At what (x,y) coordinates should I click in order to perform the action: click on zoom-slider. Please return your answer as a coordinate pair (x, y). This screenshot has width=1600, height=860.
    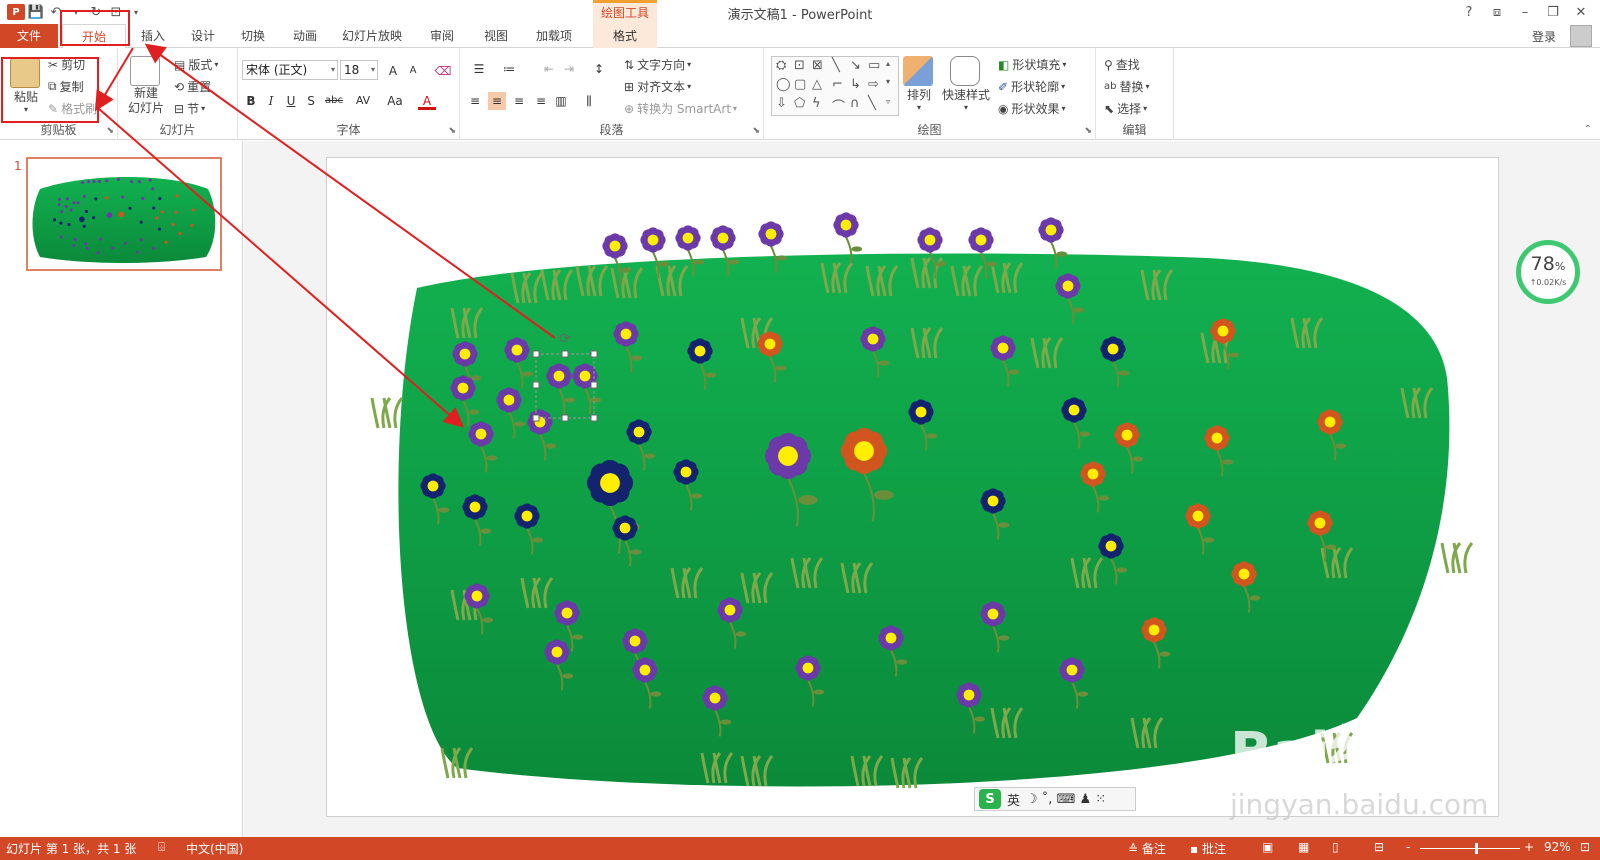
    Looking at the image, I should click on (1470, 848).